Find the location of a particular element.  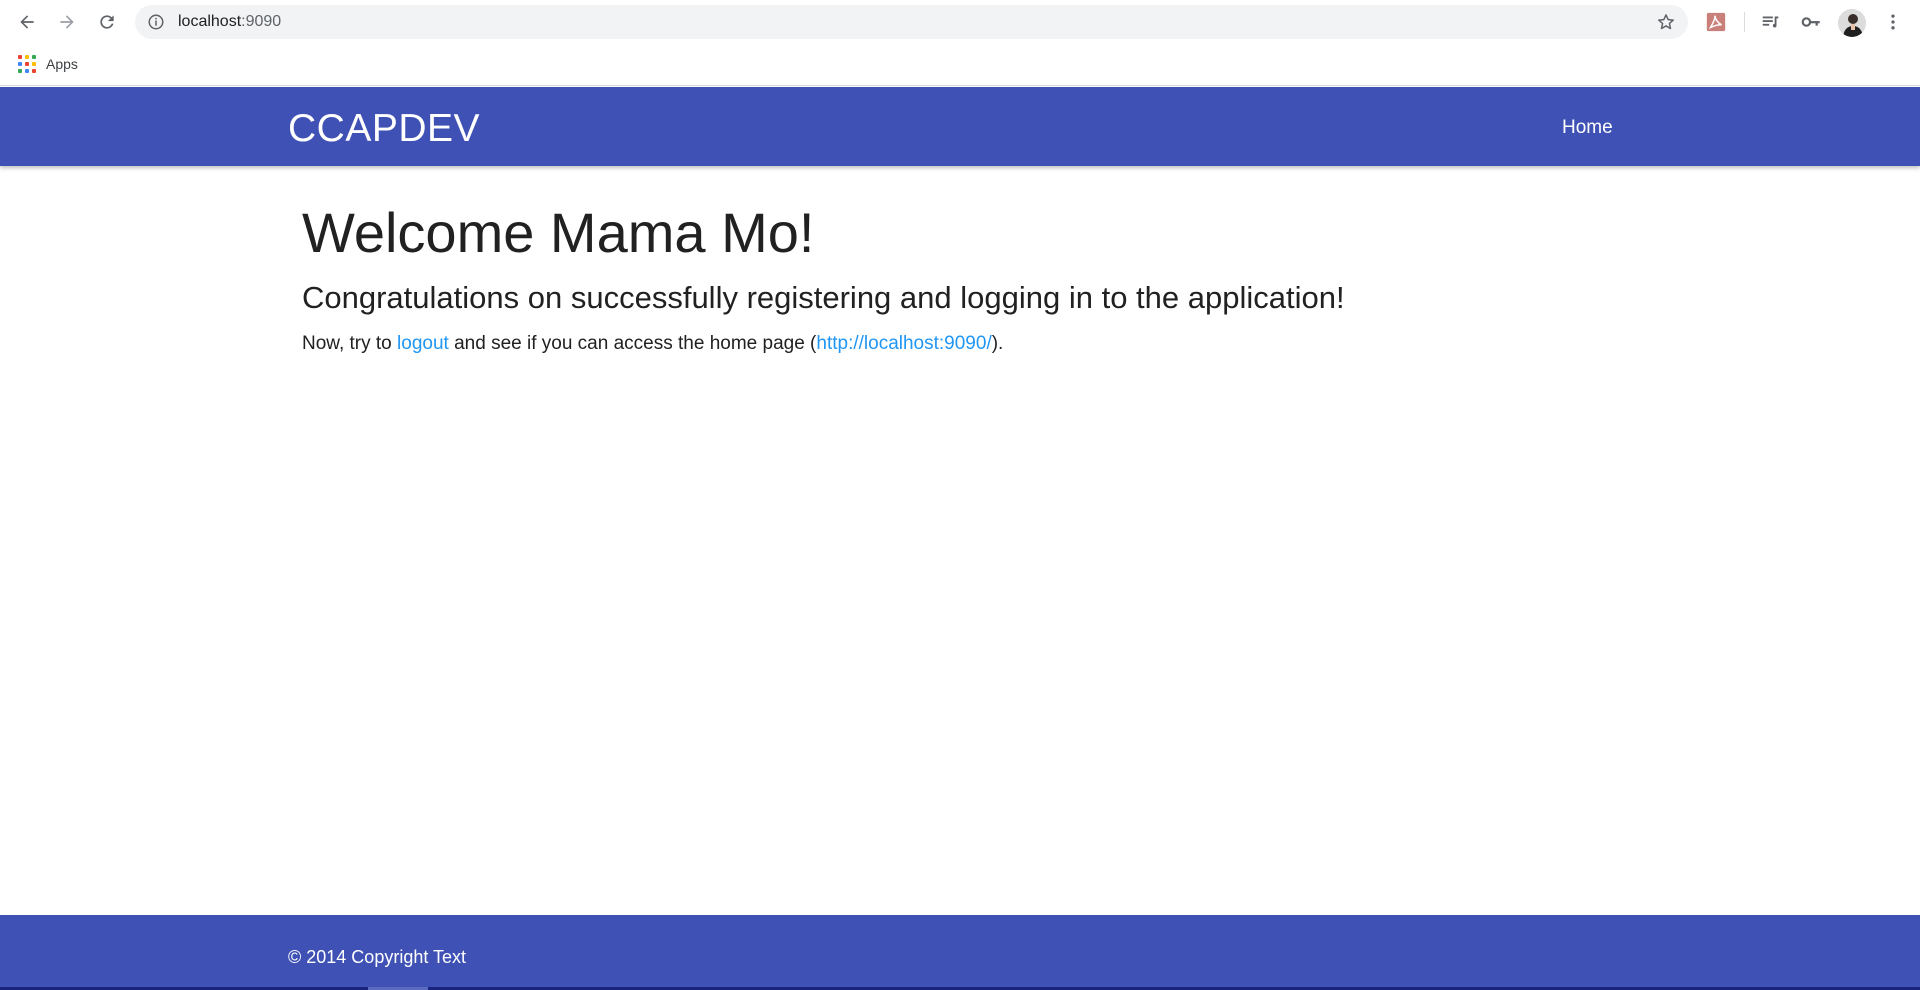

apps-label: Apps is located at coordinates (62, 64).